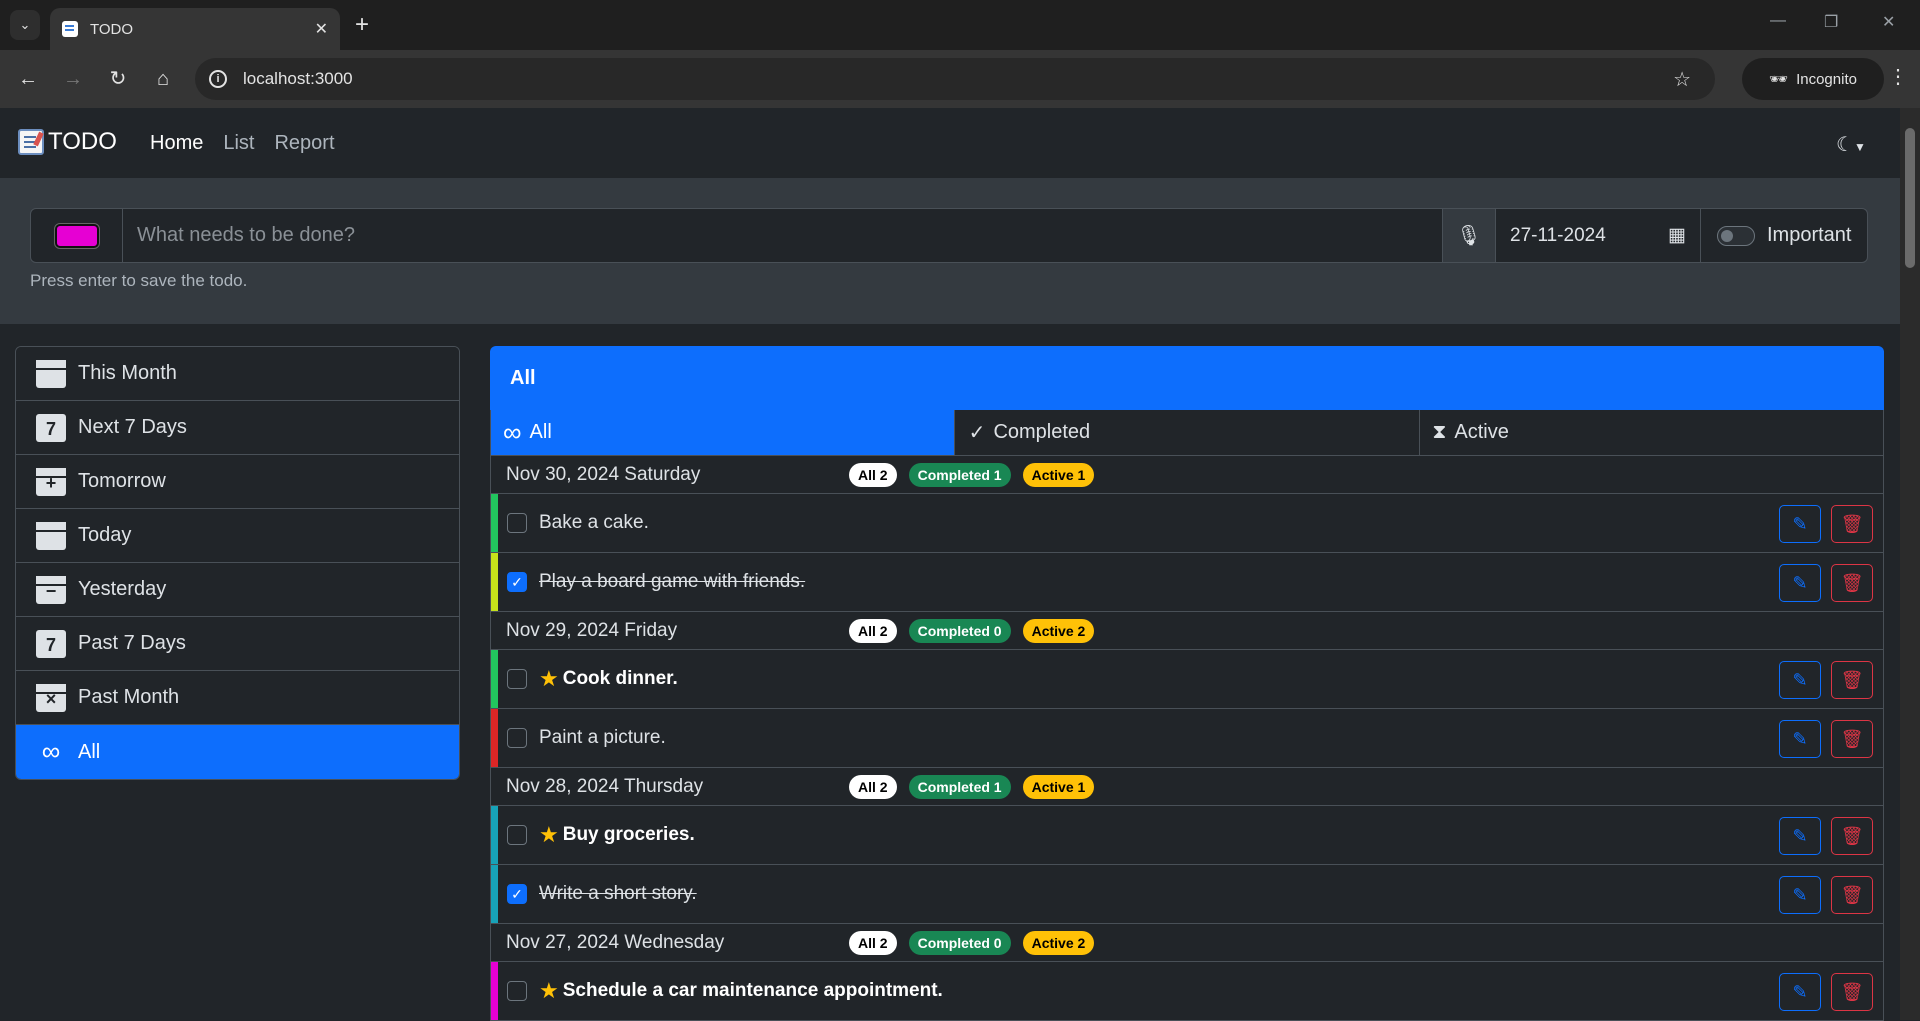 The width and height of the screenshot is (1920, 1021). Describe the element at coordinates (1469, 235) in the screenshot. I see `microphone-icon: 🎙` at that location.